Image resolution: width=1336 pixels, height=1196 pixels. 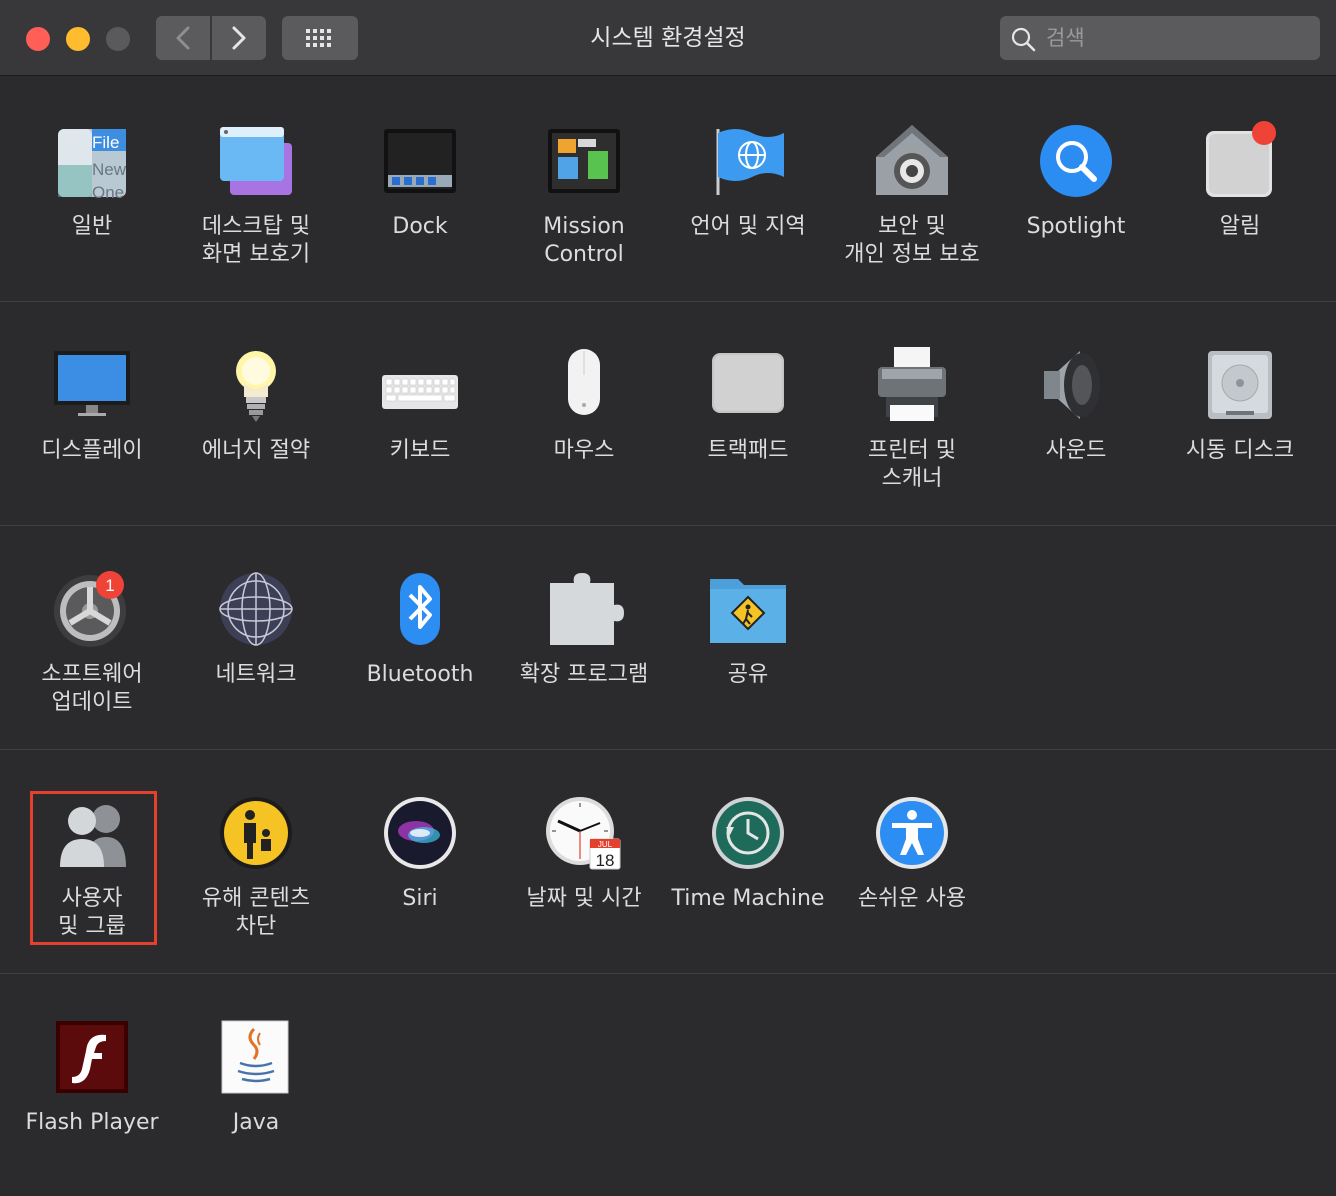 I want to click on pref-pane-label: Time Machine, so click(x=748, y=898).